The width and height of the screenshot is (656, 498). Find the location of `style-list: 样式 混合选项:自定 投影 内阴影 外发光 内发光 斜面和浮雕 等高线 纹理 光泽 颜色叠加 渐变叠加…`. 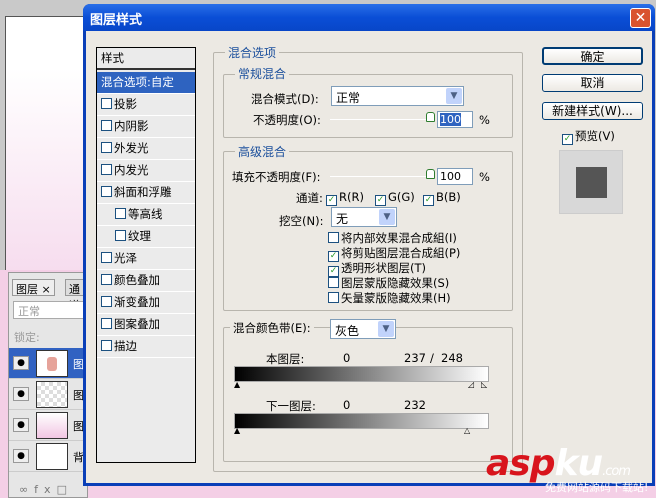

style-list: 样式 混合选项:自定 投影 内阴影 外发光 内发光 斜面和浮雕 等高线 纹理 光泽 颜色叠加 渐变叠加… is located at coordinates (146, 255).